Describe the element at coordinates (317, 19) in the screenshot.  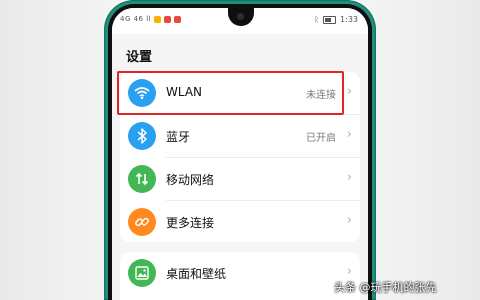
I see `bluetooth-status-icon: ᚱ` at that location.